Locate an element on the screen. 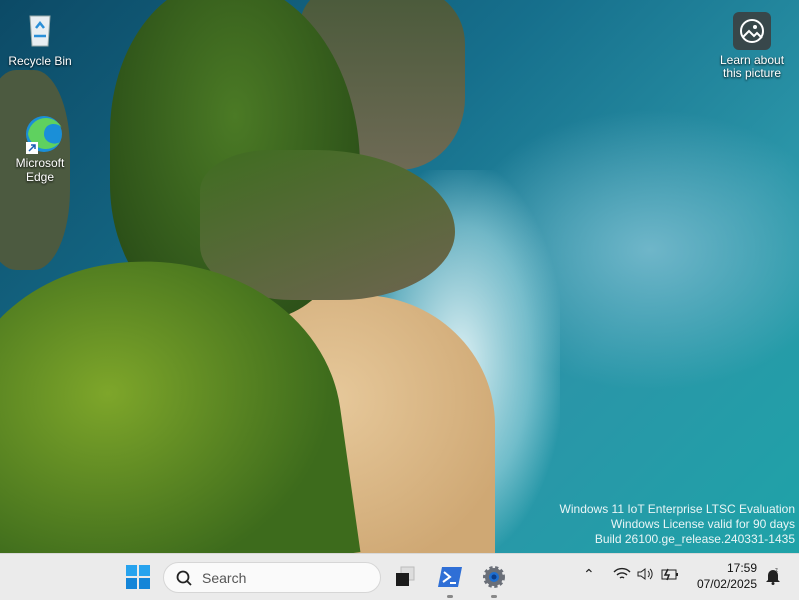 The image size is (799, 600). start-button is located at coordinates (138, 577).